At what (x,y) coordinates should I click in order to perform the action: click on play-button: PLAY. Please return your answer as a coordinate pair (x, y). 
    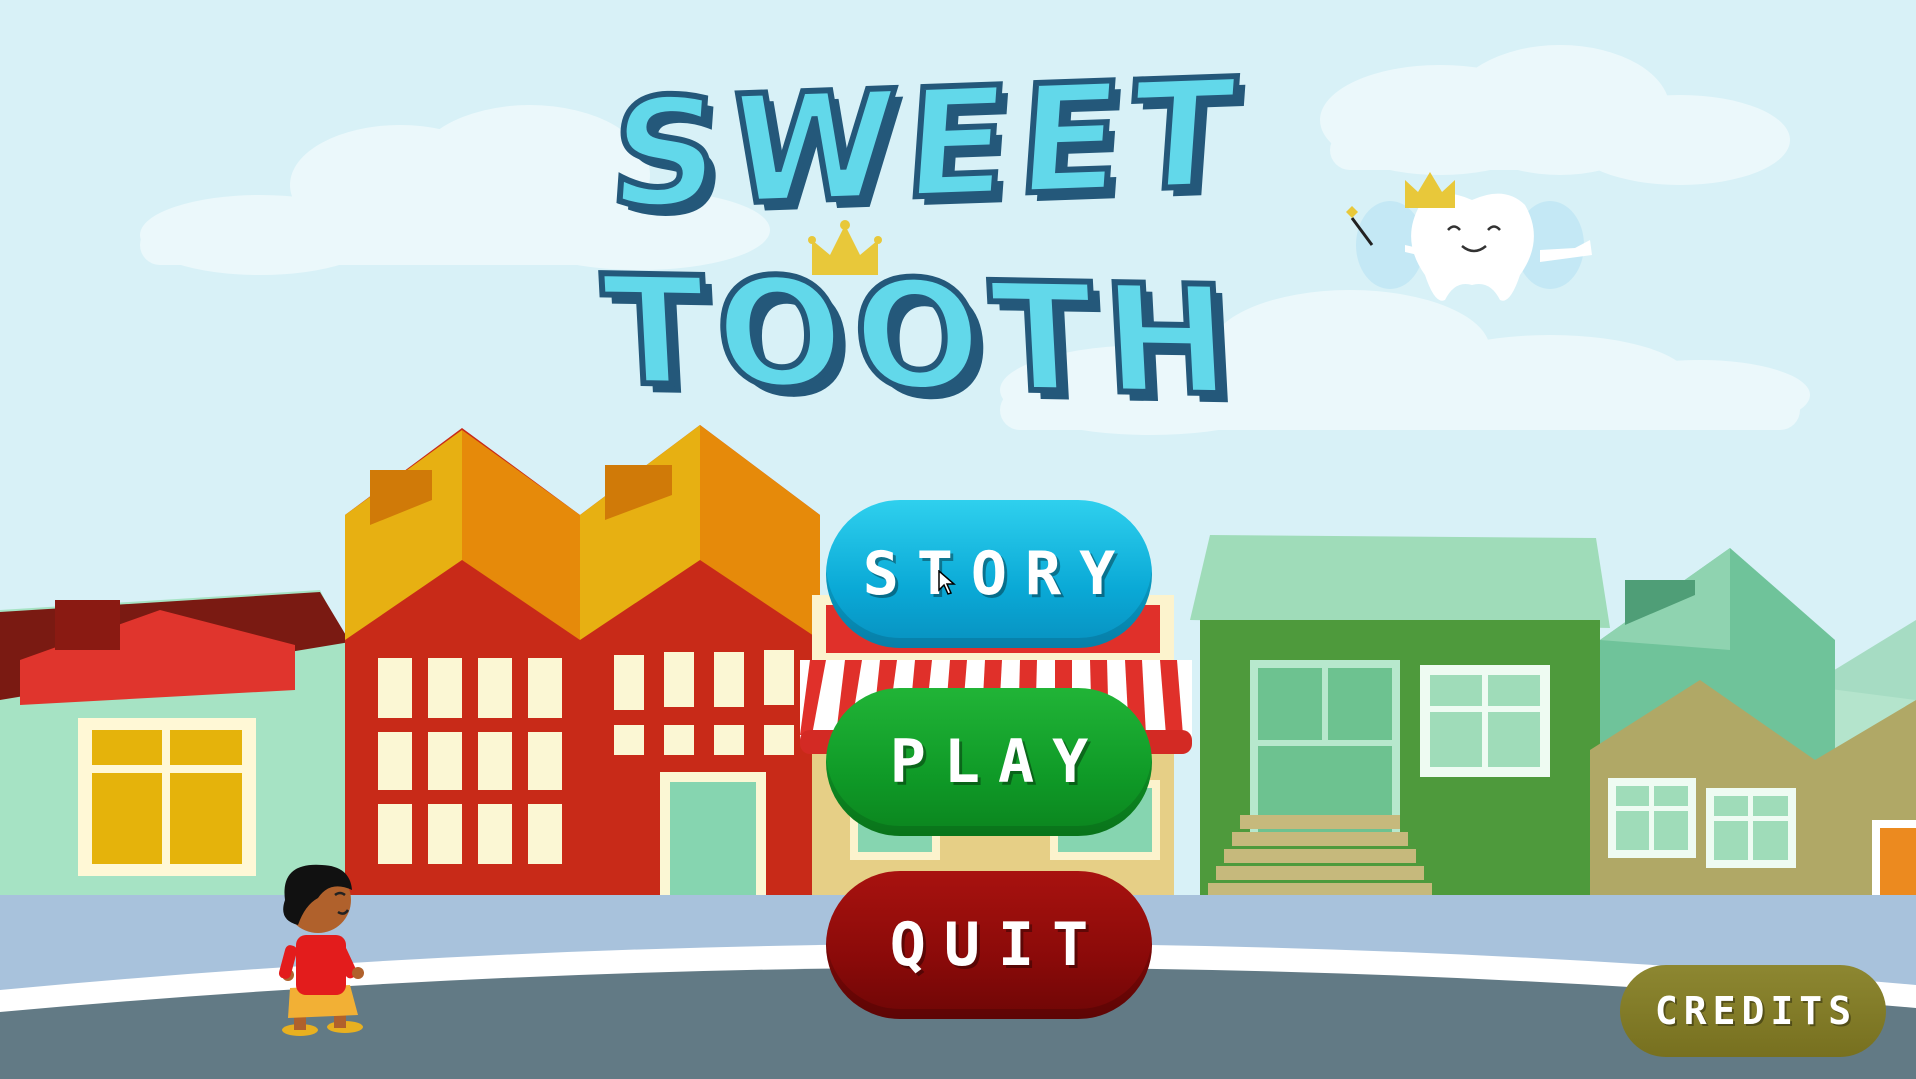
    Looking at the image, I should click on (989, 762).